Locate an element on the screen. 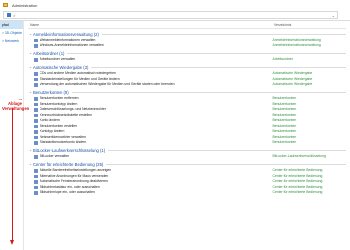  group-header: ⌄ Anmeldeinformationsverwaltung (2) is located at coordinates (187, 34).